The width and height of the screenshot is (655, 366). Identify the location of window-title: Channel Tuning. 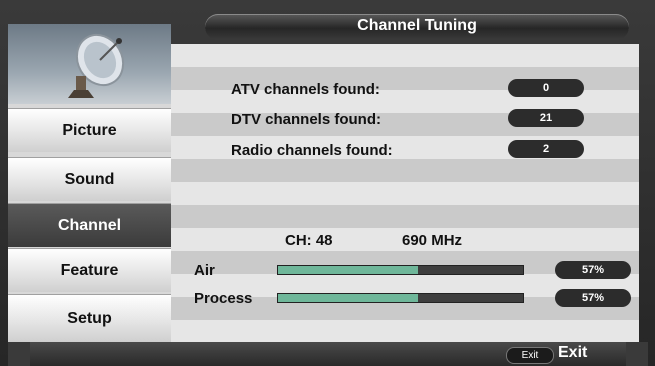
(417, 25).